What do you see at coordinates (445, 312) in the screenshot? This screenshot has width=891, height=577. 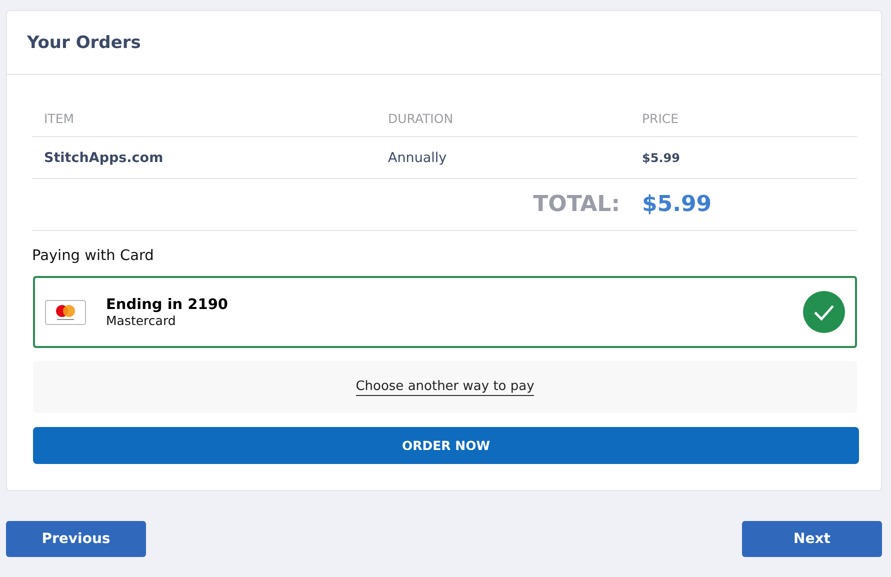 I see `payment-card: Ending in 2190 Mastercard` at bounding box center [445, 312].